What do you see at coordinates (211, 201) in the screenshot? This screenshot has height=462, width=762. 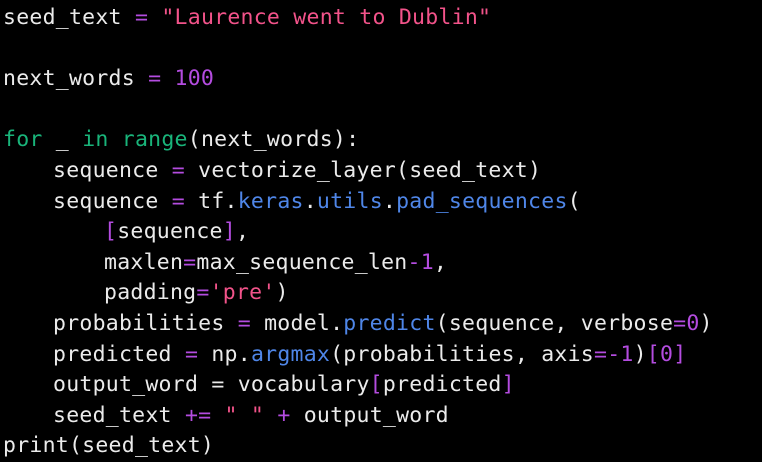 I see `code-token: tf.` at bounding box center [211, 201].